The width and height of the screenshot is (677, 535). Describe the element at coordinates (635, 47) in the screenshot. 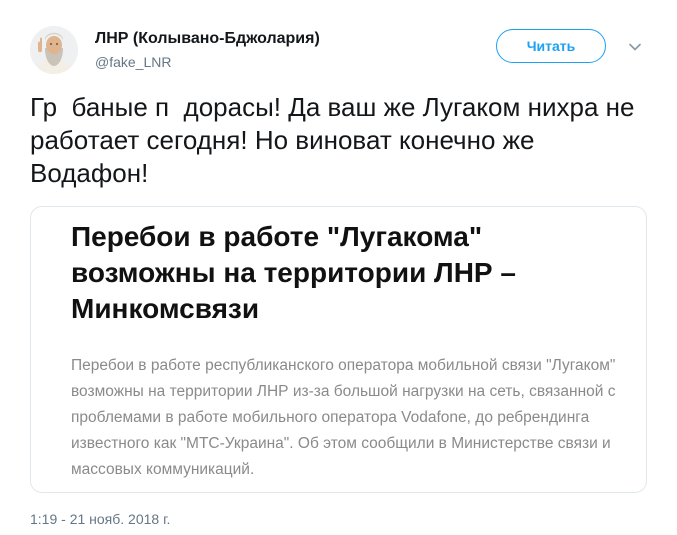

I see `chevron-down-icon` at that location.